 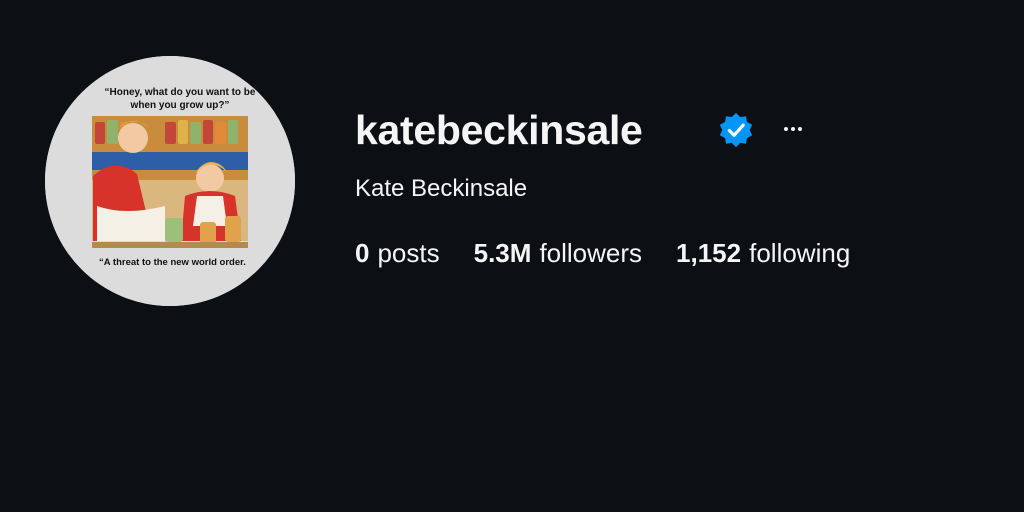 I want to click on profile-username: katebeckinsale, so click(x=499, y=130).